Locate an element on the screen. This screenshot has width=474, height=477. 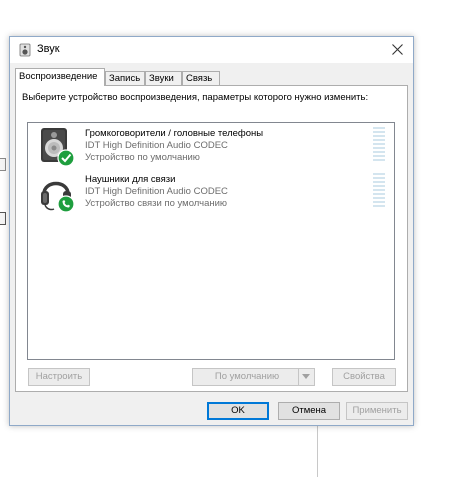
properties-button: Свойства is located at coordinates (364, 377).